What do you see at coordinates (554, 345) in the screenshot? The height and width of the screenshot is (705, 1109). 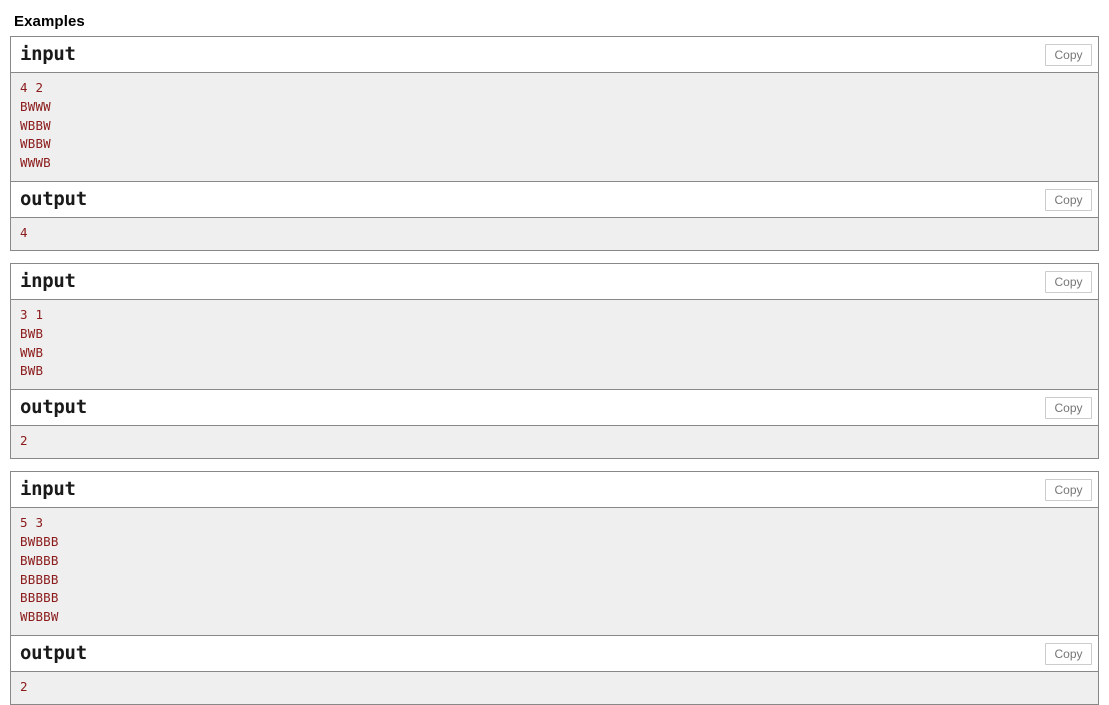 I see `input-body: 3 1 BWB WWB BWB` at bounding box center [554, 345].